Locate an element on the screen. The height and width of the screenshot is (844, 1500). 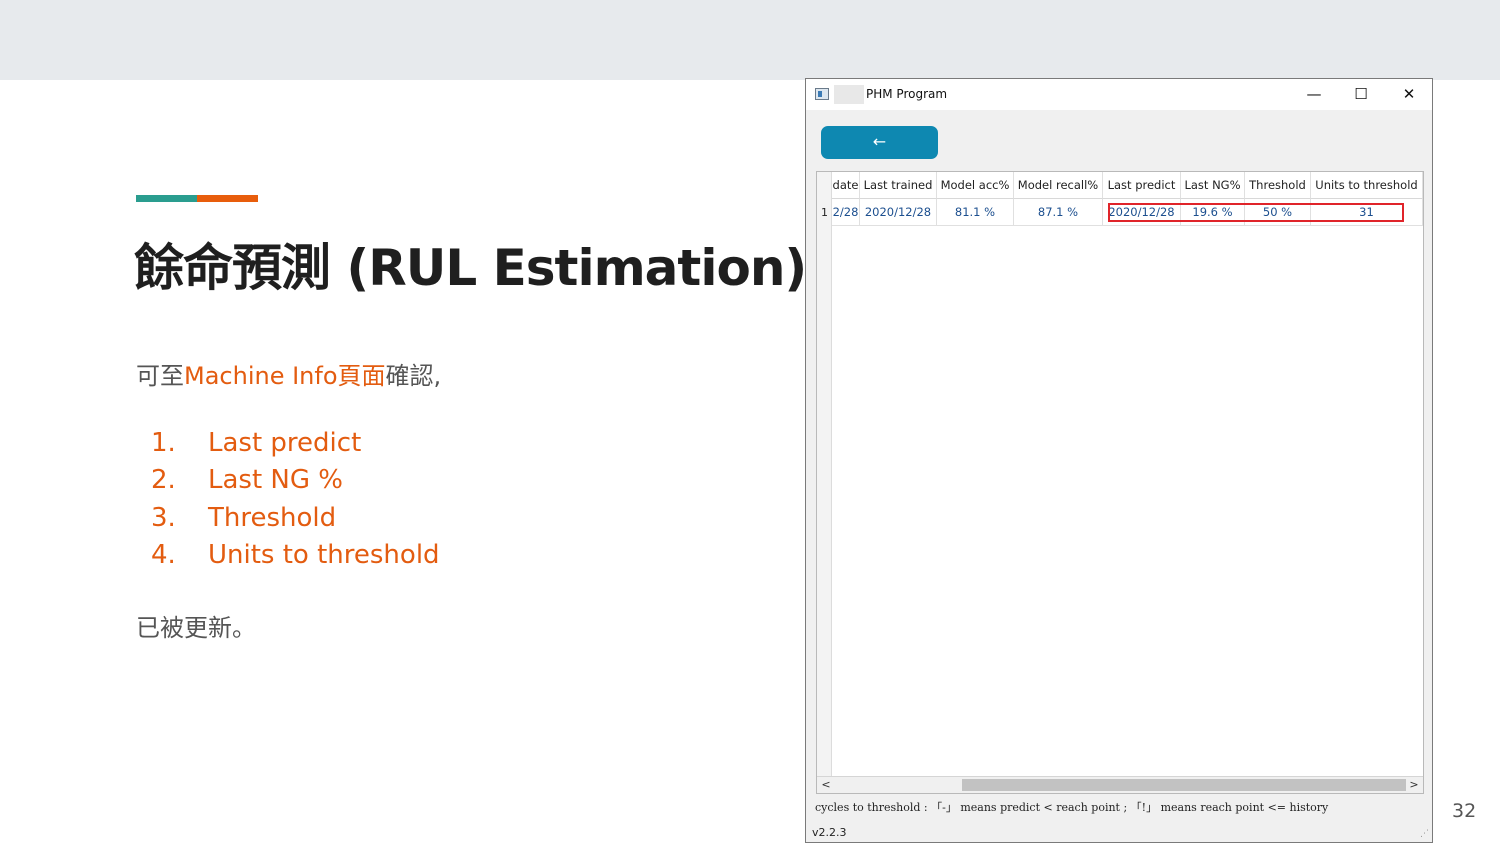
cell-last-trained: 2020/12/28 is located at coordinates (898, 212).